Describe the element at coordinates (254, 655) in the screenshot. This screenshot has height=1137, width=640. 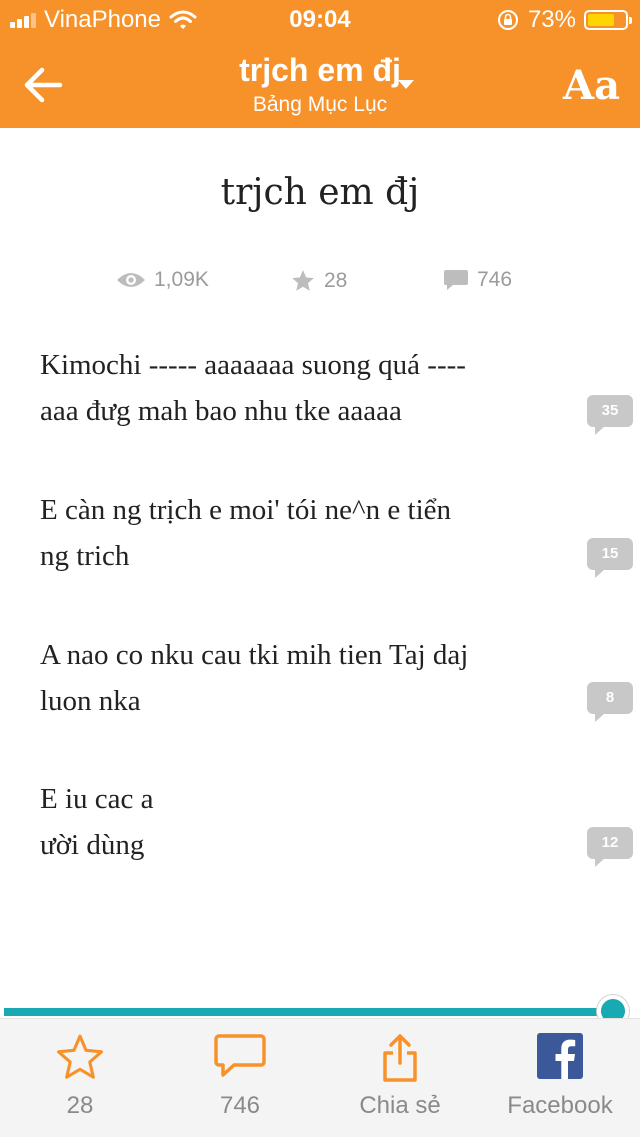
I see `paragraph-line: A nao co nku cau tki mih tien Taj daj` at that location.